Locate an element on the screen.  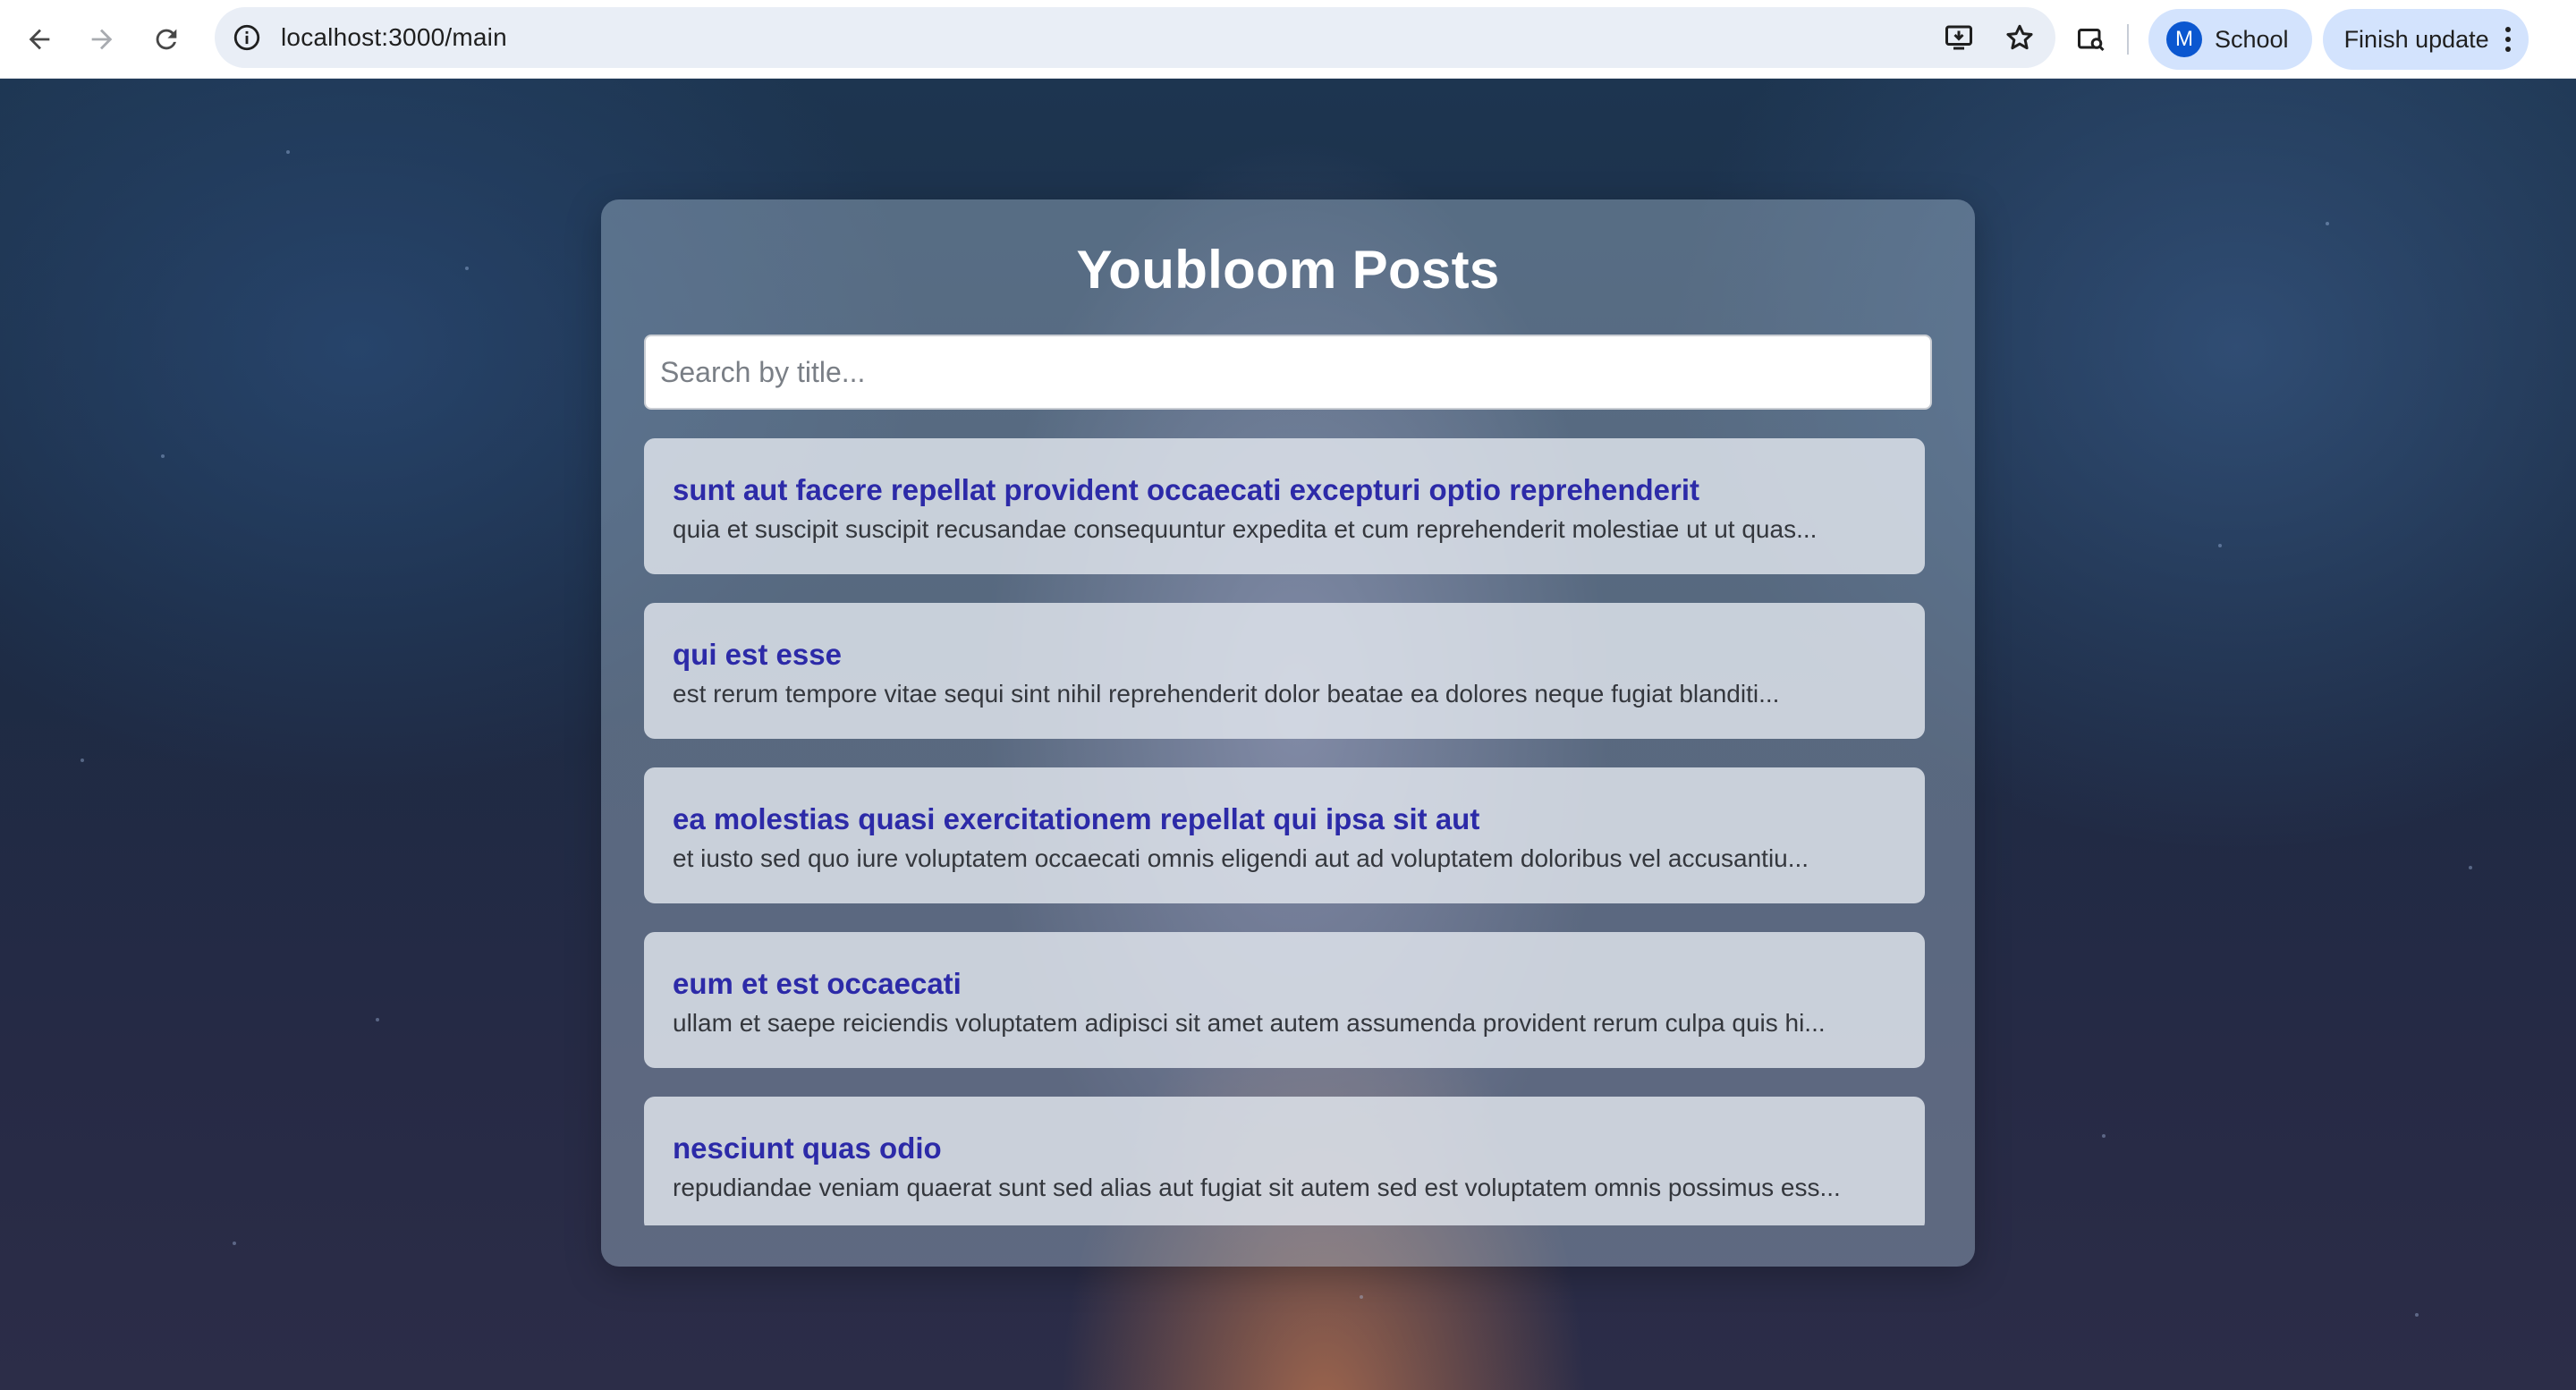
address-bar: localhost:3000/main is located at coordinates (1135, 37).